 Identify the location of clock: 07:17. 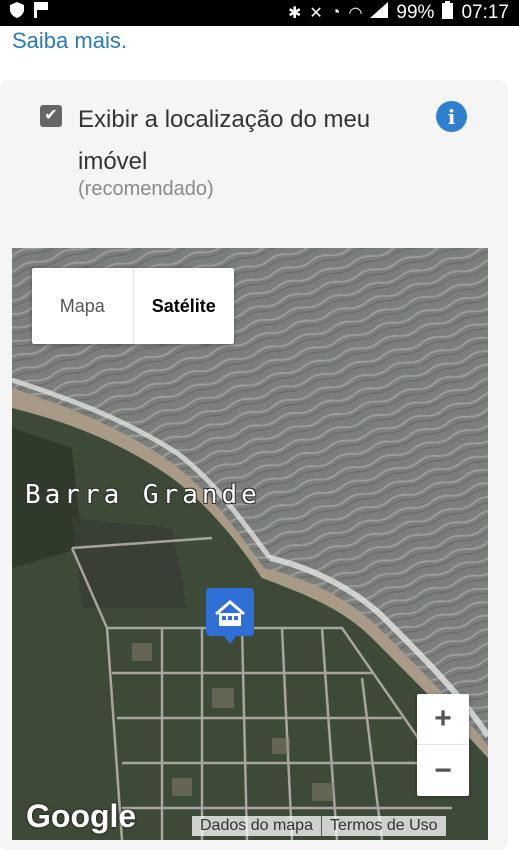
(485, 12).